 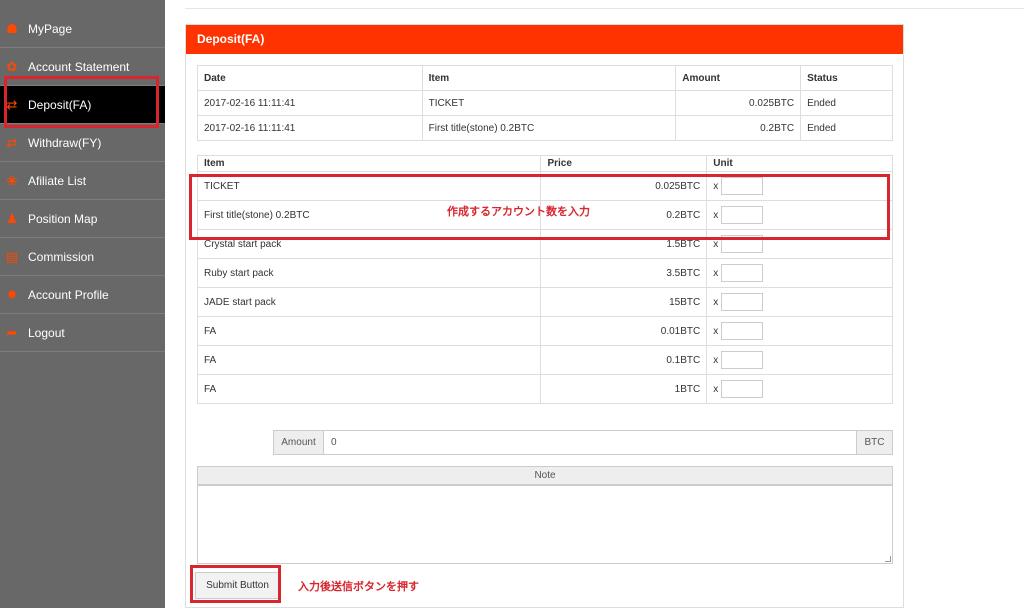 What do you see at coordinates (82, 333) in the screenshot?
I see `sidebar-item-logout: ➦ Logout` at bounding box center [82, 333].